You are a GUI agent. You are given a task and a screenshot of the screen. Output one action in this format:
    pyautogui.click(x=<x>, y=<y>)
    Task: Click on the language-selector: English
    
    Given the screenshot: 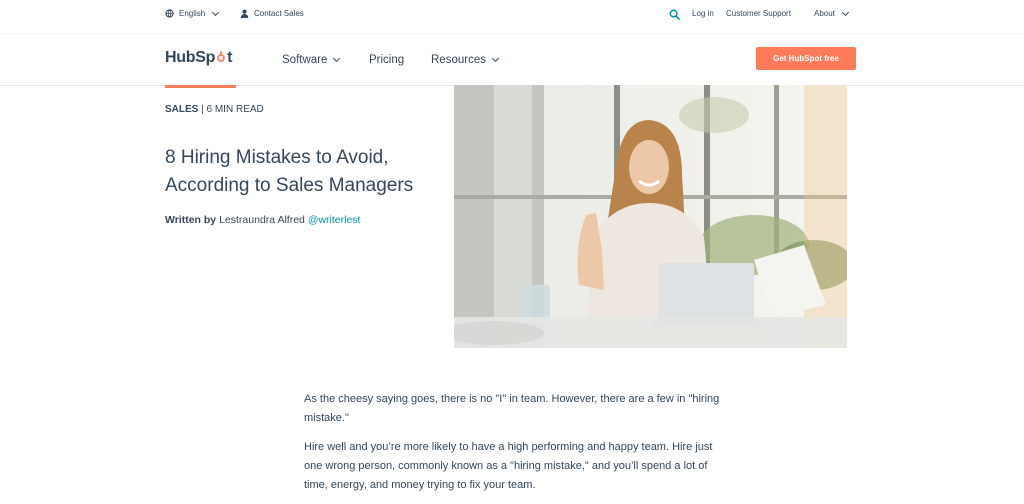 What is the action you would take?
    pyautogui.click(x=192, y=13)
    